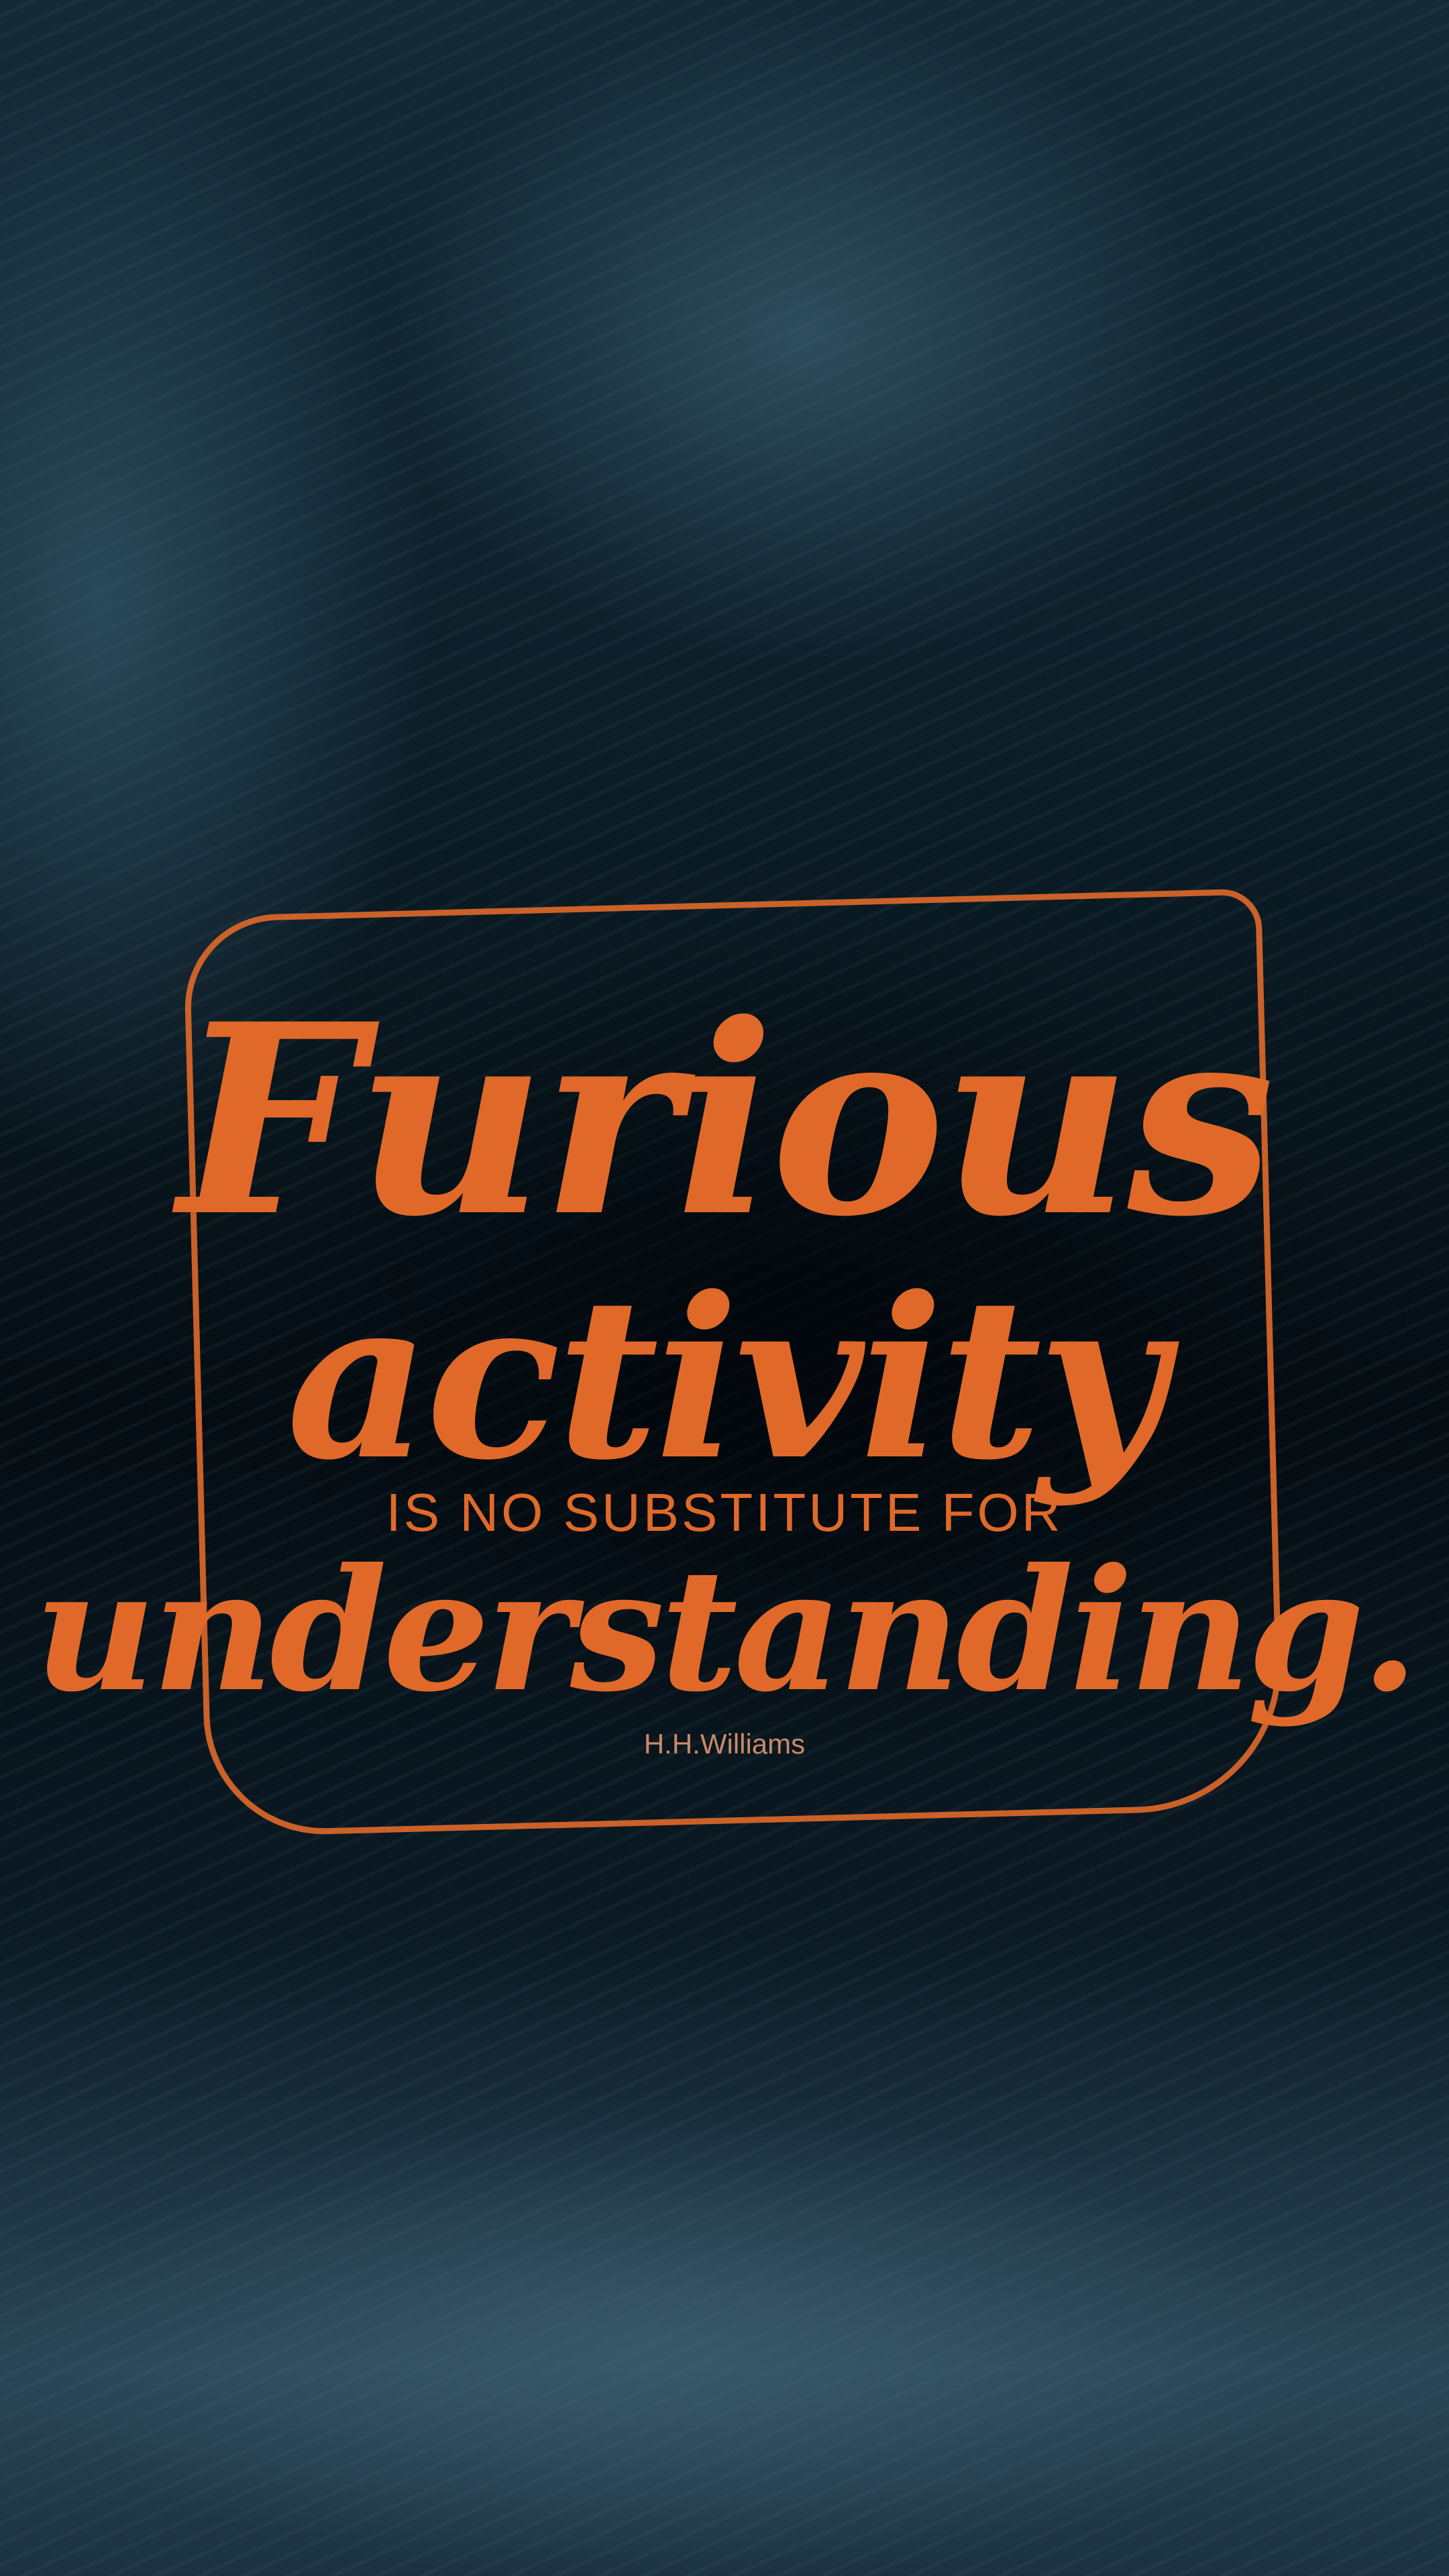 Image resolution: width=1449 pixels, height=2576 pixels. I want to click on quote-author: H.H.Williams, so click(724, 1744).